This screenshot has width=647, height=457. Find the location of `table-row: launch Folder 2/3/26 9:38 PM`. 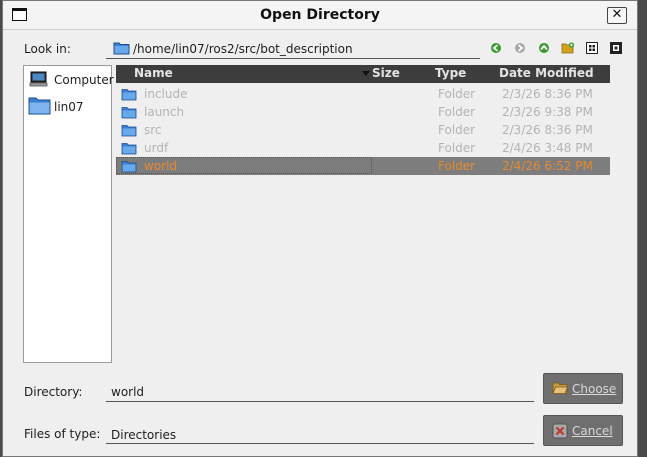

table-row: launch Folder 2/3/26 9:38 PM is located at coordinates (363, 112).